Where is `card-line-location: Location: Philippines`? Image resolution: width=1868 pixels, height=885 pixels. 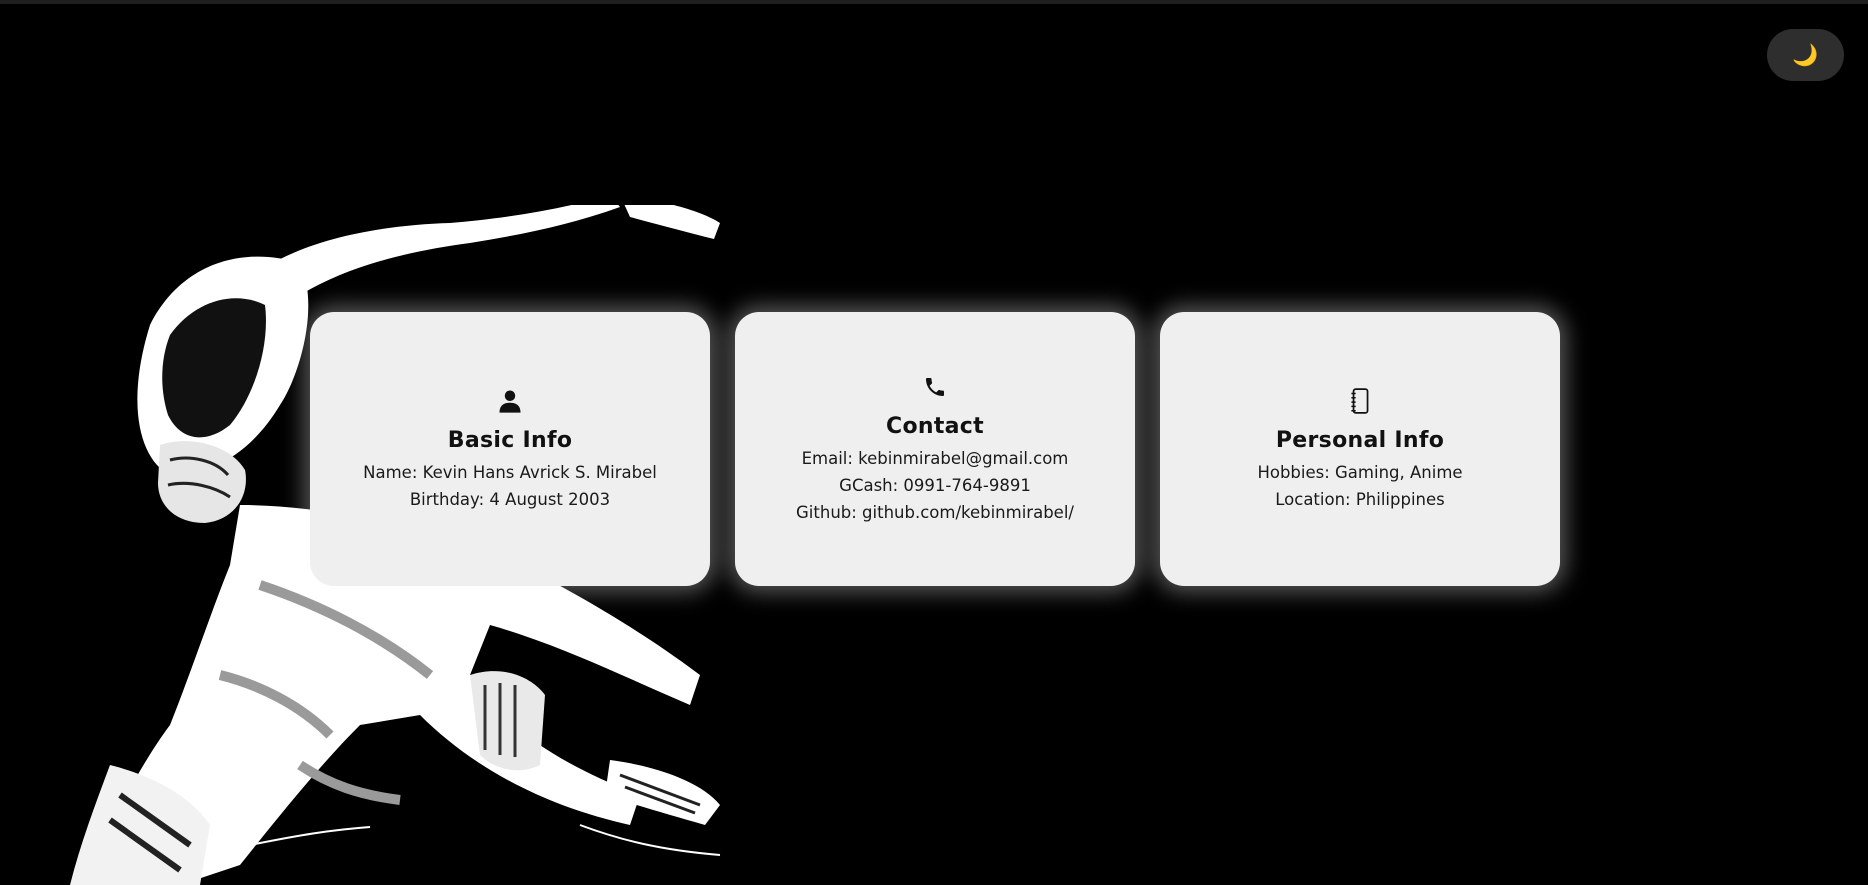 card-line-location: Location: Philippines is located at coordinates (1360, 499).